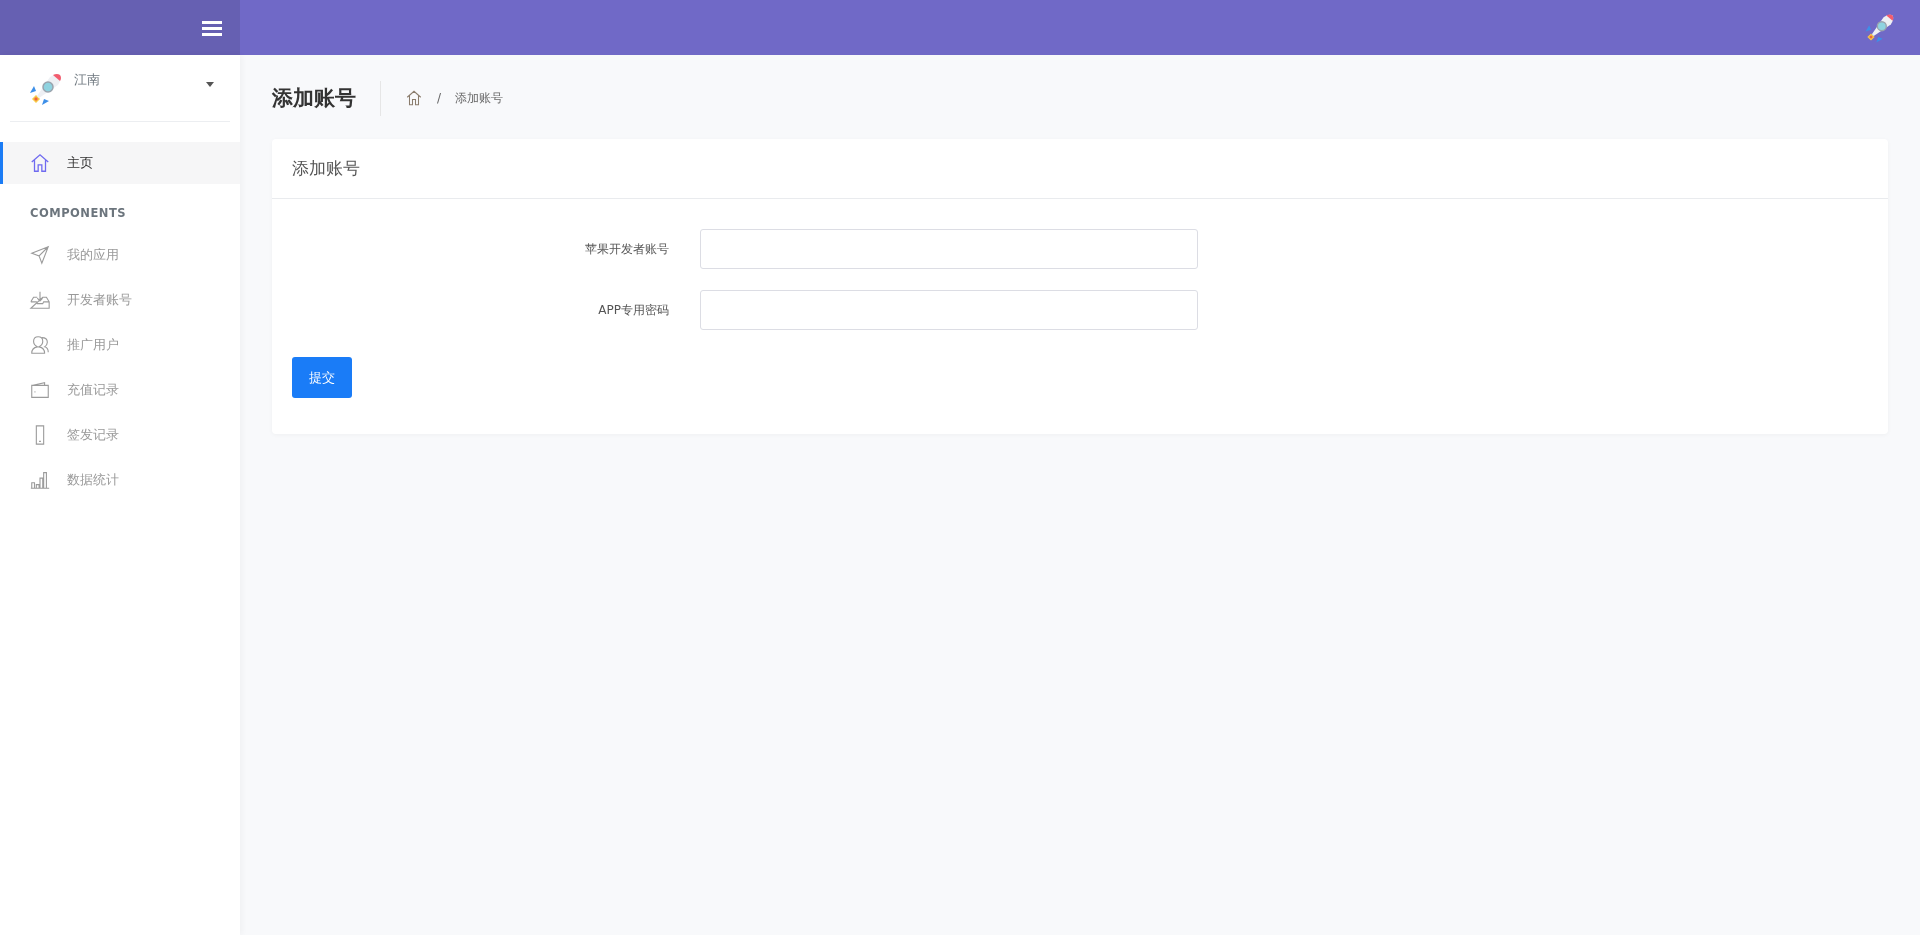 The width and height of the screenshot is (1920, 935). Describe the element at coordinates (40, 254) in the screenshot. I see `paper-plane-icon` at that location.